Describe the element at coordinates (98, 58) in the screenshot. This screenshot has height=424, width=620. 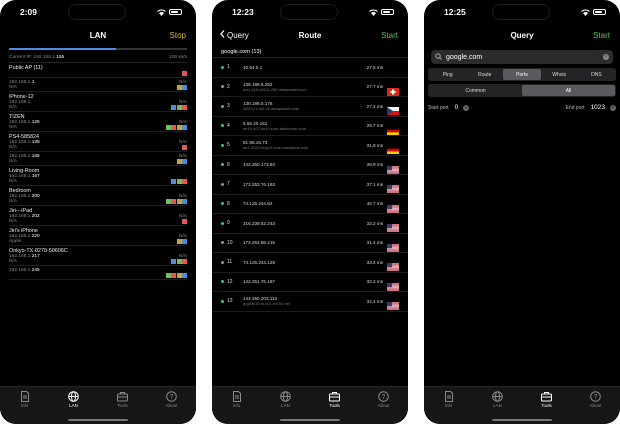
I see `current-ip-row: Current IP: 192.168.1.155 100 ks/s` at that location.